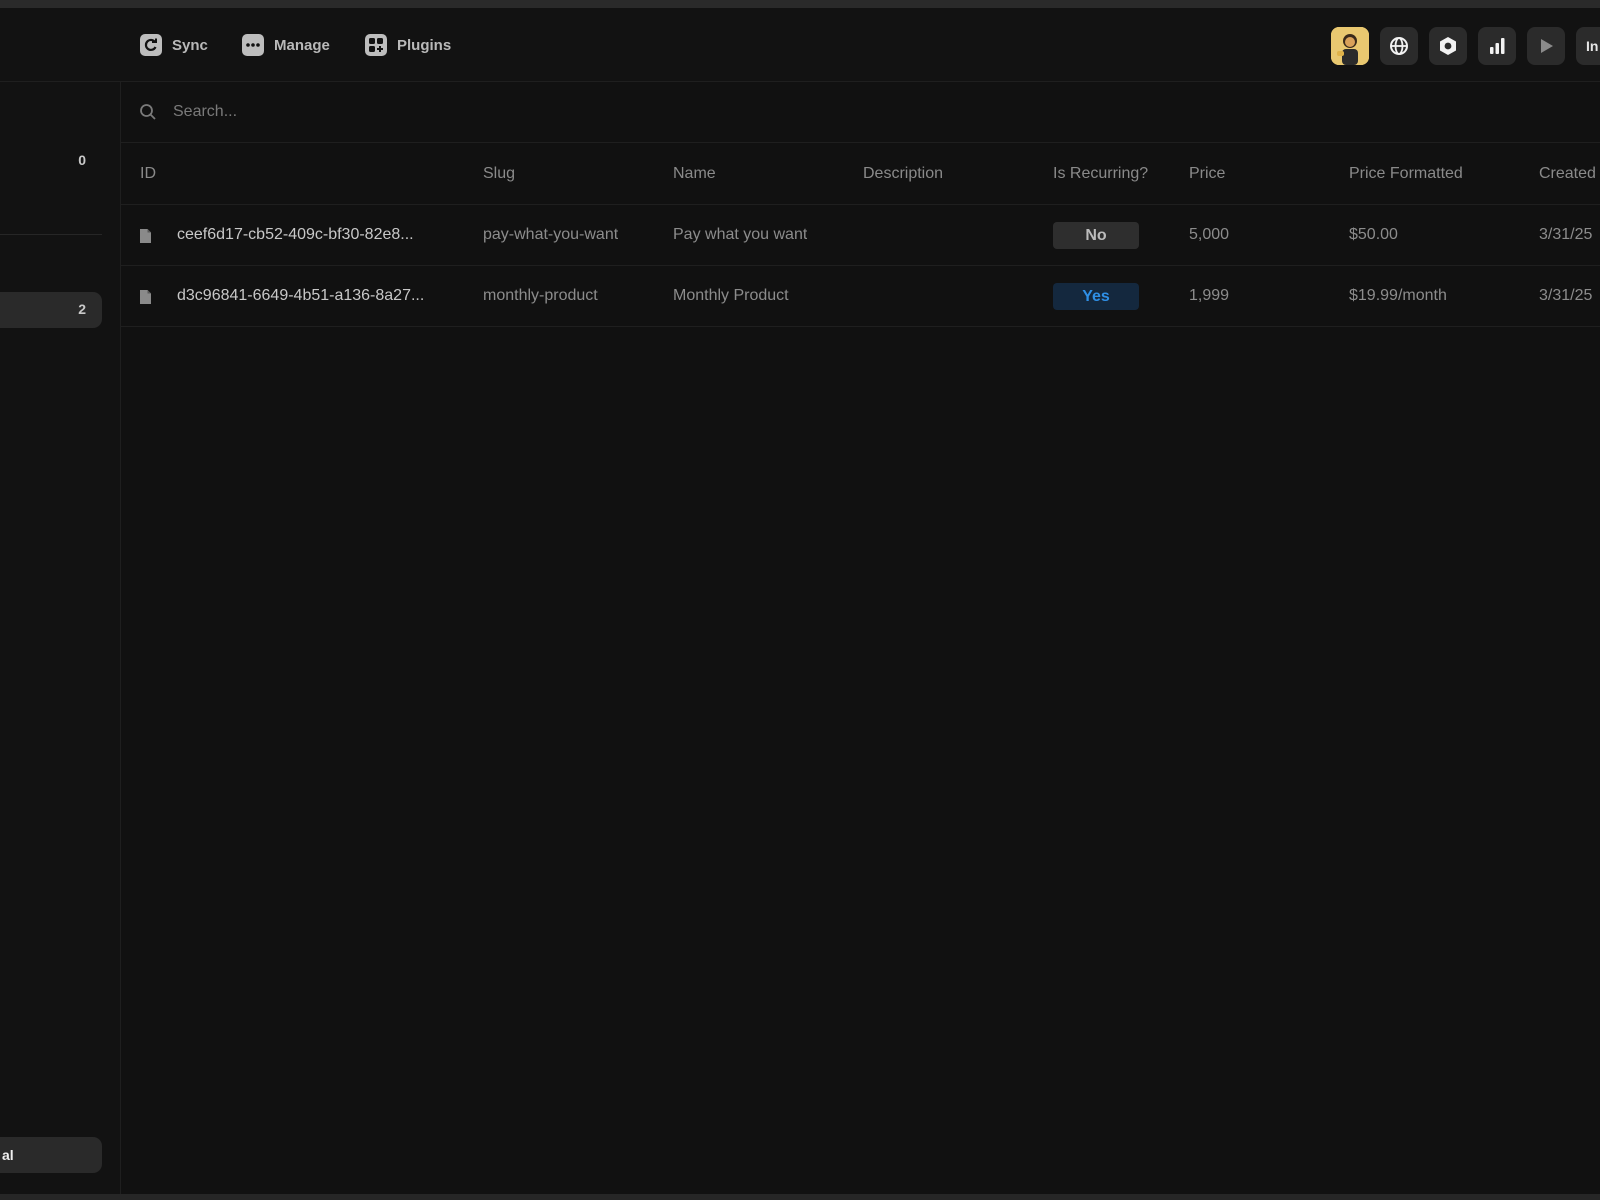  I want to click on recurring-badge: No, so click(1096, 235).